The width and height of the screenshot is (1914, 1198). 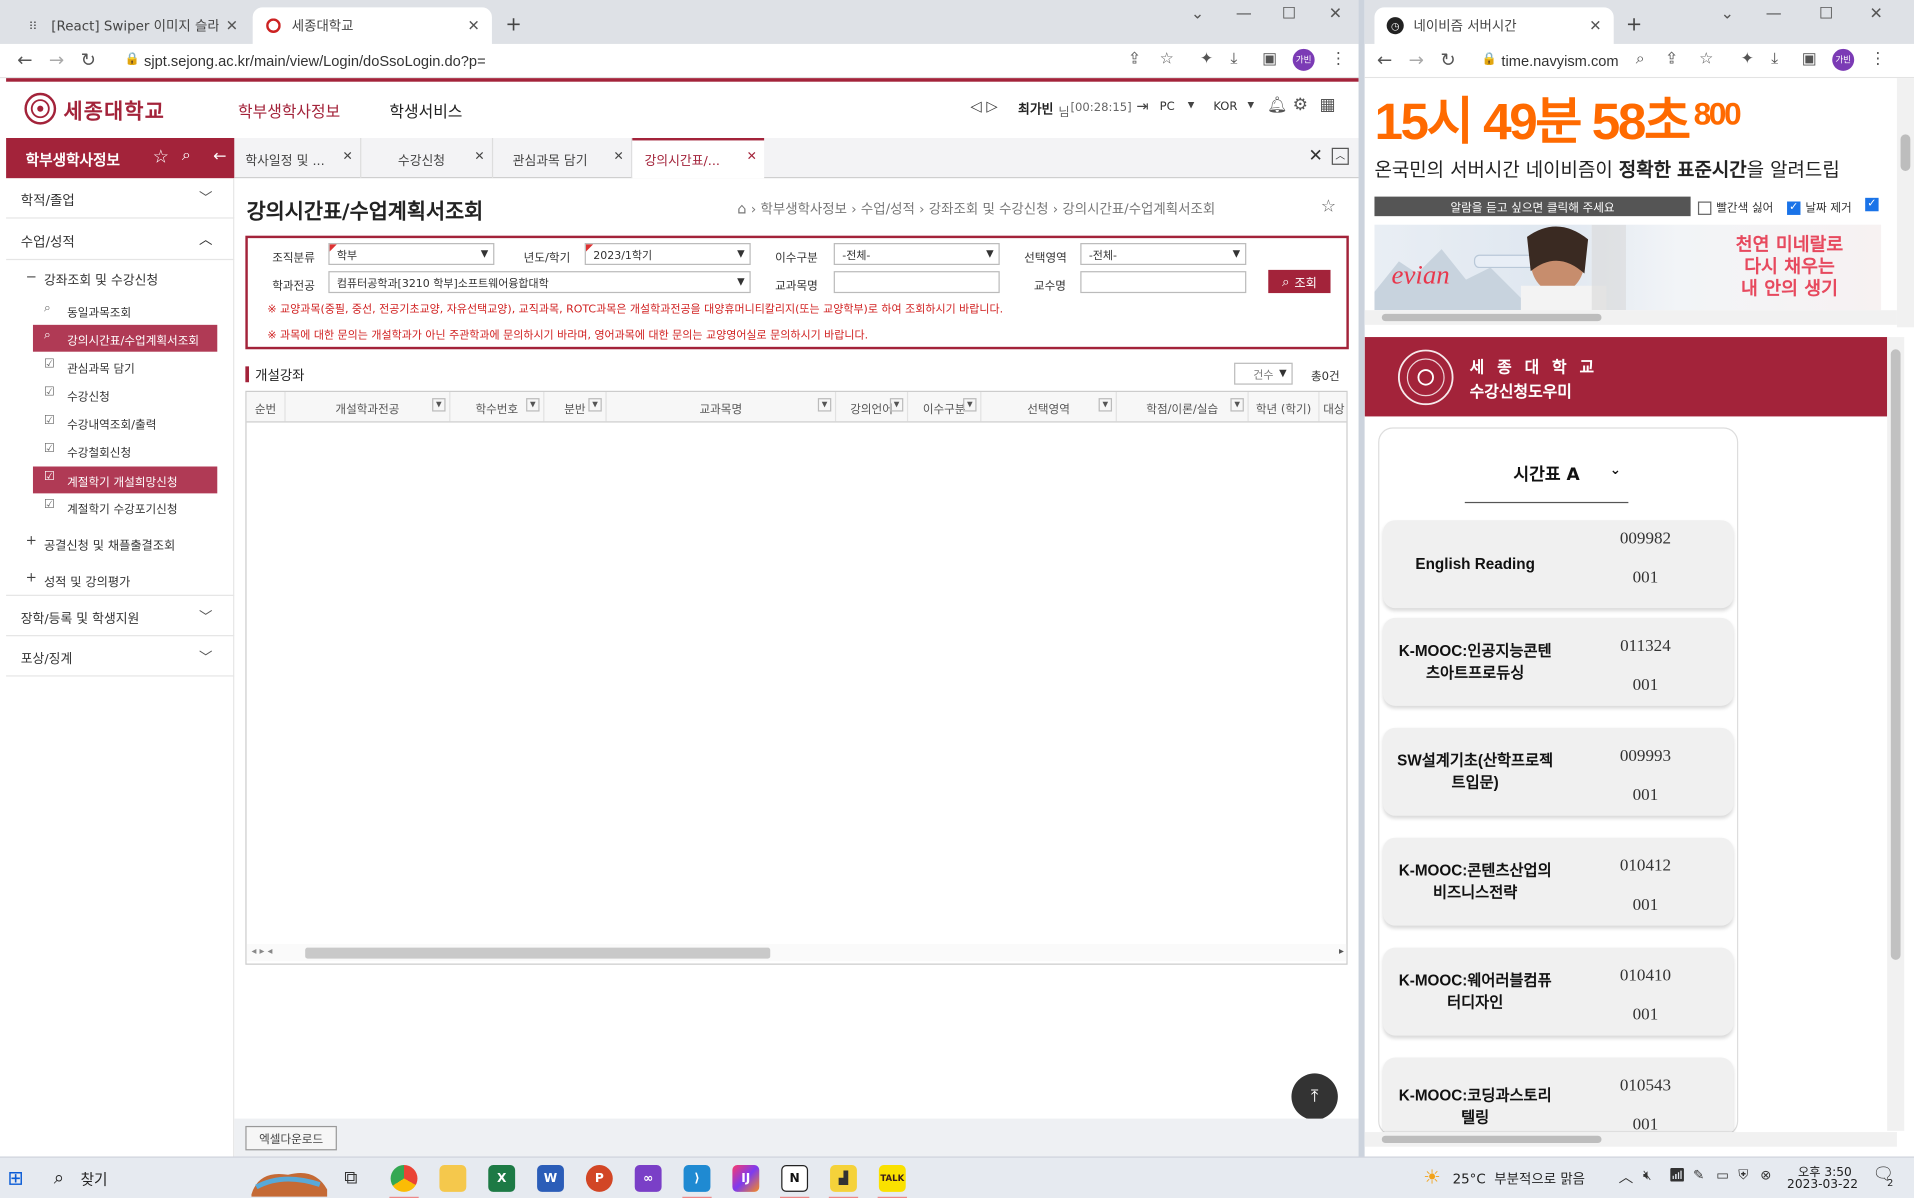 What do you see at coordinates (125, 338) in the screenshot?
I see `sidebar-item-active: ⌕ 강의시간표/수업계획서조회` at bounding box center [125, 338].